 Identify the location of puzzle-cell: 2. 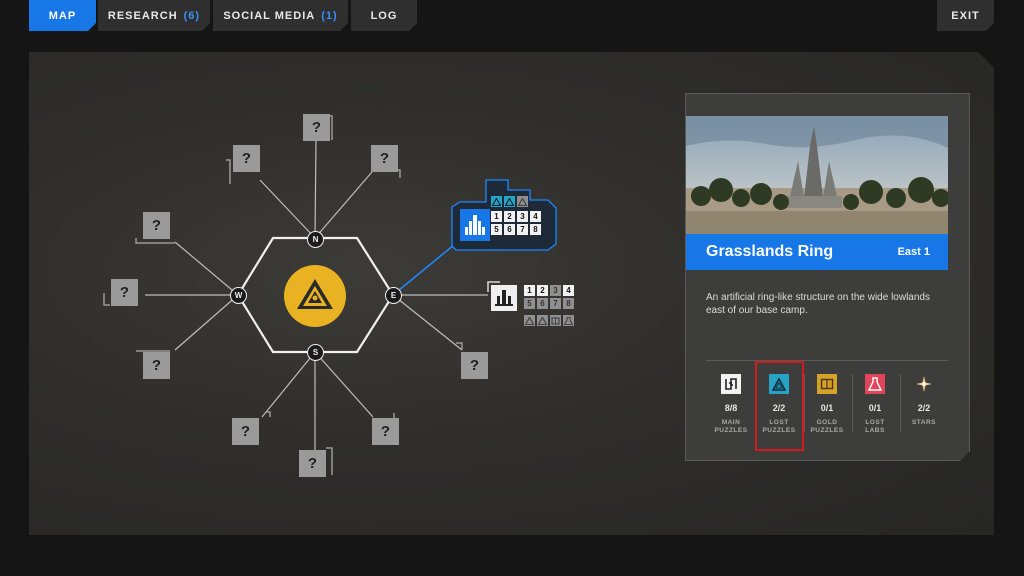
(542, 290).